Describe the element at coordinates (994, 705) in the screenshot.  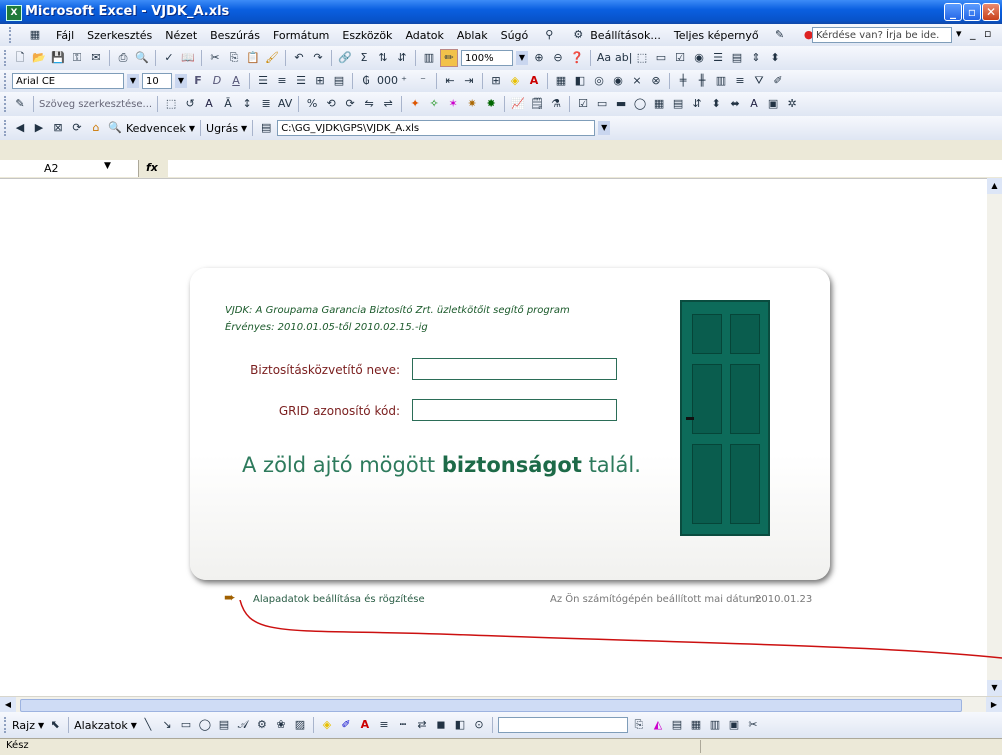
I see `scroll-right-icon: ▶` at that location.